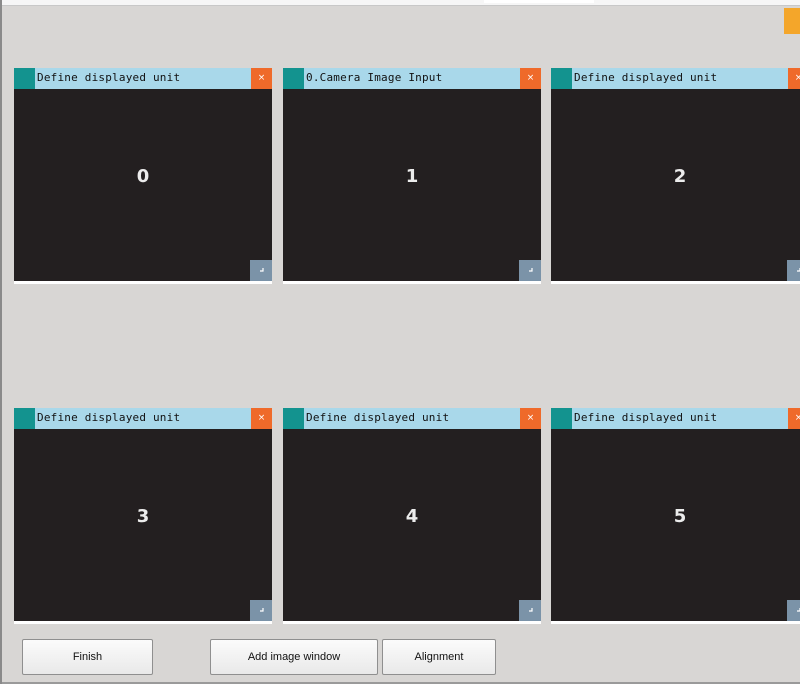 The height and width of the screenshot is (684, 800). I want to click on finish-button: Finish, so click(87, 657).